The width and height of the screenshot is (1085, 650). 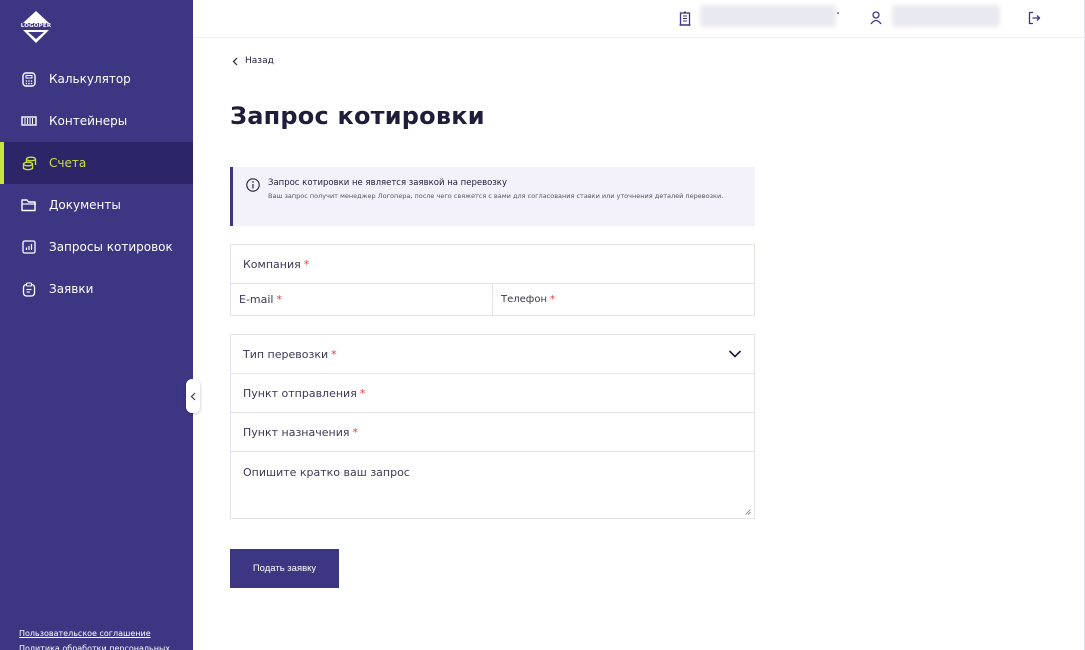 I want to click on user-icon, so click(x=876, y=18).